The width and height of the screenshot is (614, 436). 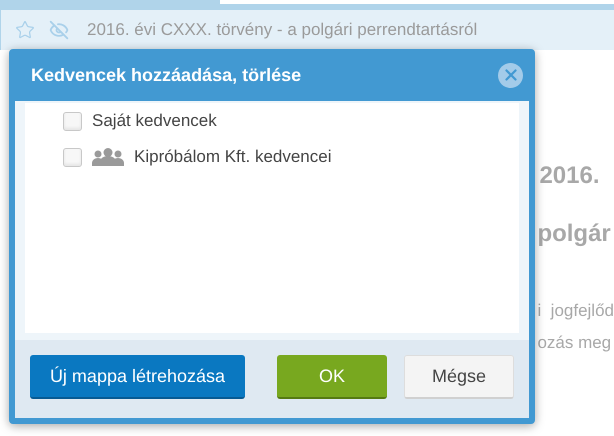 I want to click on dialog-title: Kedvencek hozzáadása, törlése, so click(x=166, y=75).